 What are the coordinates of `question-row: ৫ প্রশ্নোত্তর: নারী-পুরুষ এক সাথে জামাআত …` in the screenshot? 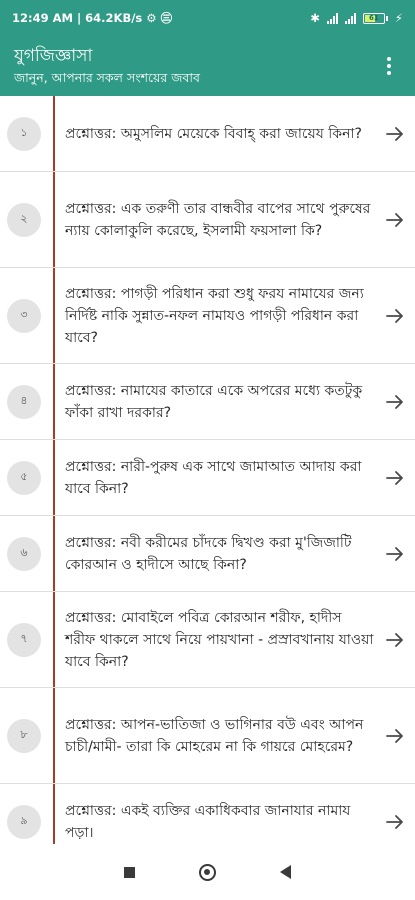 It's located at (207, 478).